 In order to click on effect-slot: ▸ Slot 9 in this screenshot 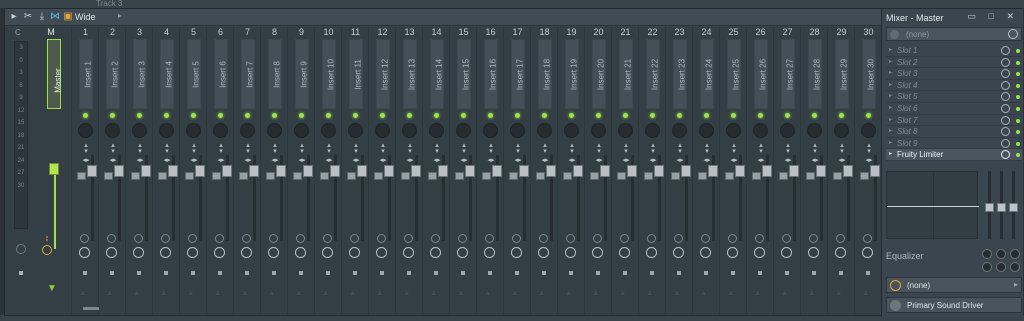, I will do `click(954, 144)`.